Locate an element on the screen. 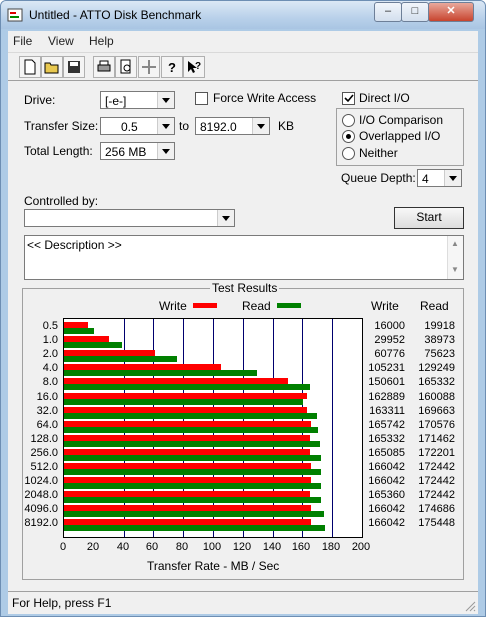 Image resolution: width=486 pixels, height=617 pixels. x-tick-label: 140 is located at coordinates (272, 547).